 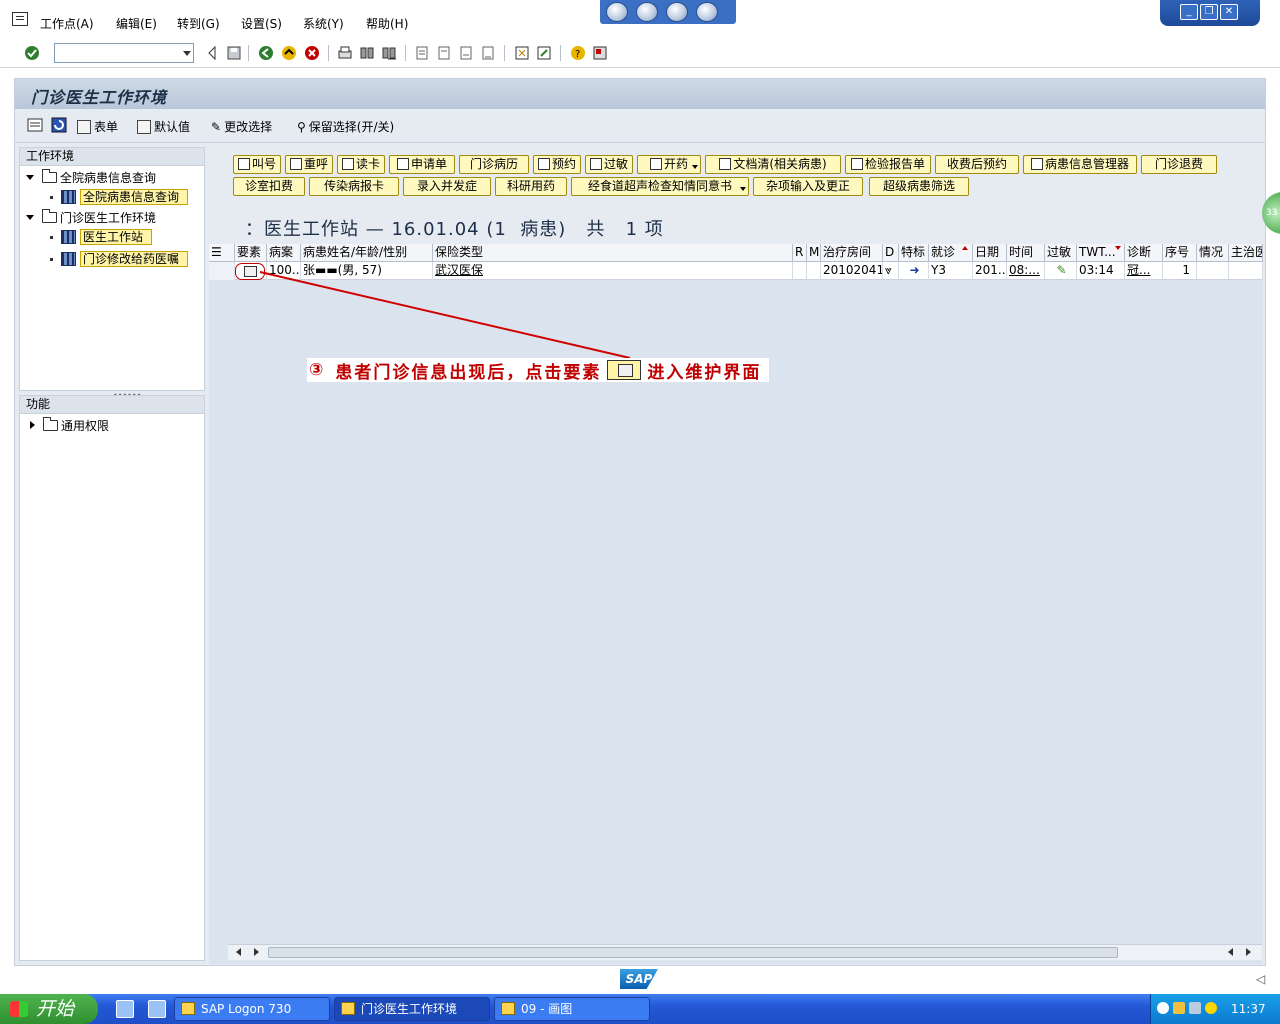 What do you see at coordinates (1248, 952) in the screenshot?
I see `scroll-right-end-icon` at bounding box center [1248, 952].